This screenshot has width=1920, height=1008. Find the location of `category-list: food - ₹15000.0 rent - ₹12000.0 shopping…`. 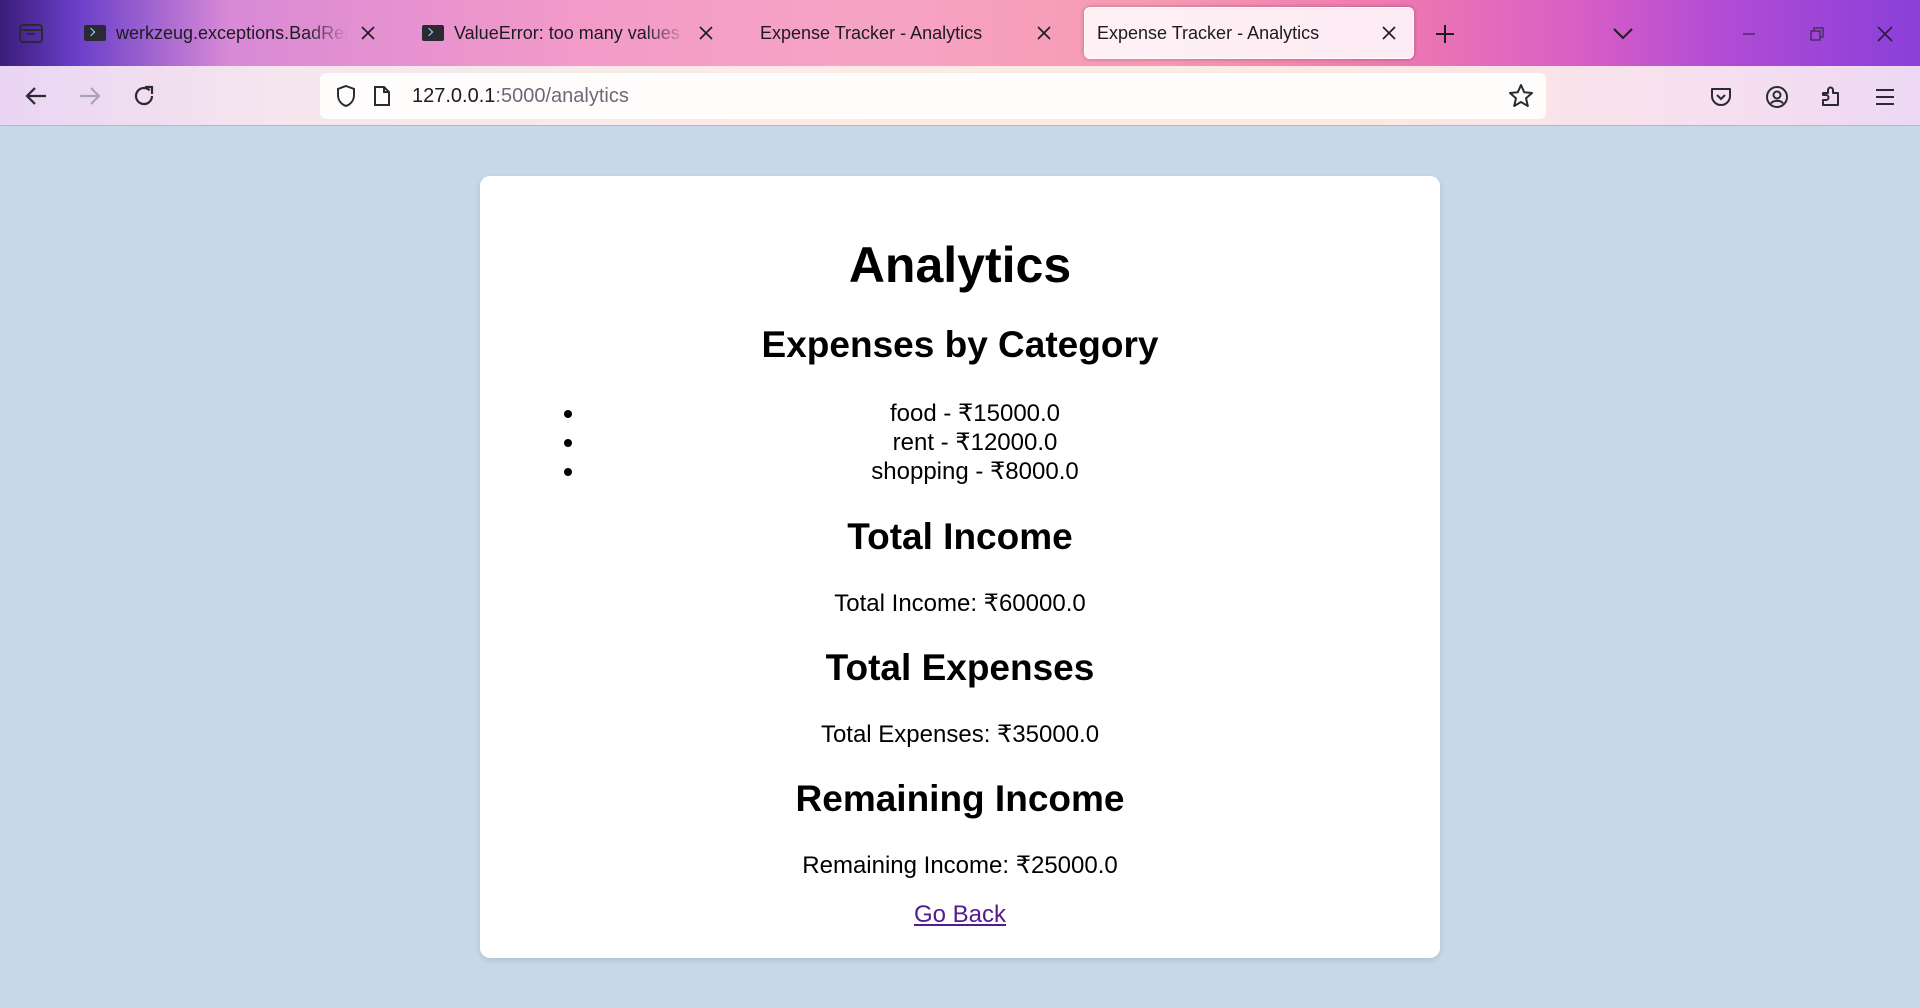

category-list: food - ₹15000.0 rent - ₹12000.0 shopping… is located at coordinates (974, 442).